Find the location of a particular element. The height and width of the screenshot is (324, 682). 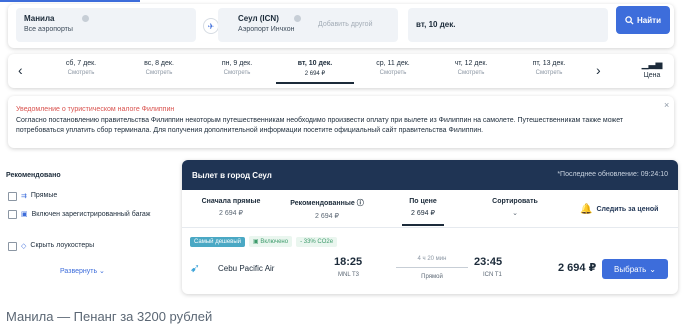

date-option: чт, 12 дек. Смотреть is located at coordinates (471, 68).